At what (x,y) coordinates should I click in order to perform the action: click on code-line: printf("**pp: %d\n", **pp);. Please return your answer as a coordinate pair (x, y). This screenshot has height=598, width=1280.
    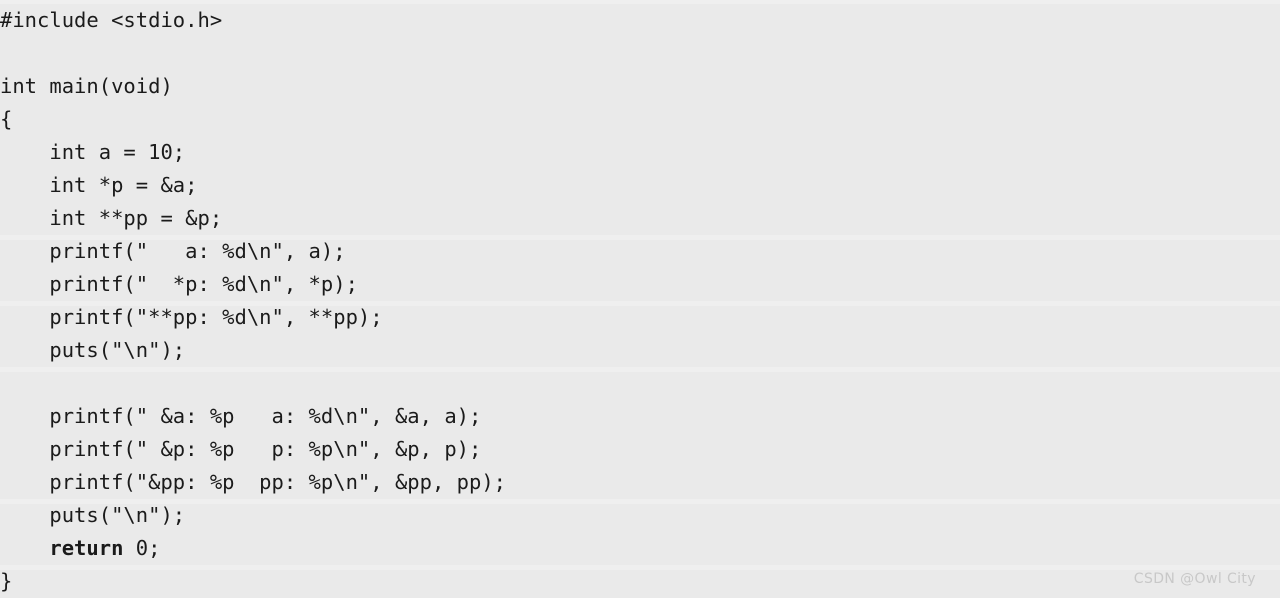
    Looking at the image, I should click on (191, 317).